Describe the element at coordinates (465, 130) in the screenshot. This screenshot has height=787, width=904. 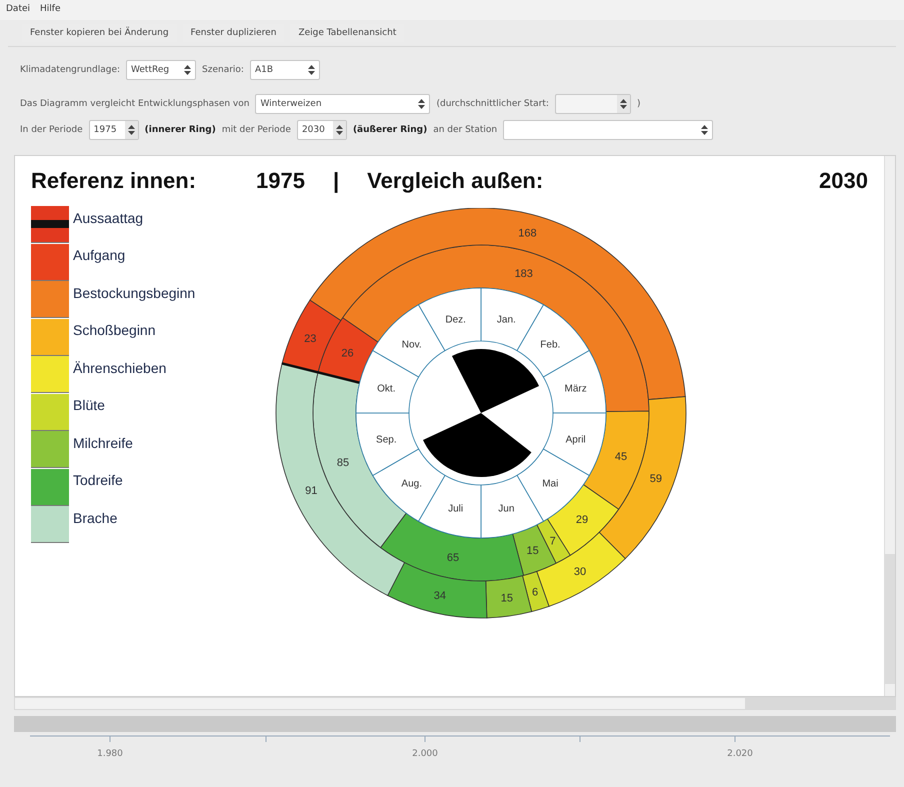
I see `field-label: an der Station` at that location.